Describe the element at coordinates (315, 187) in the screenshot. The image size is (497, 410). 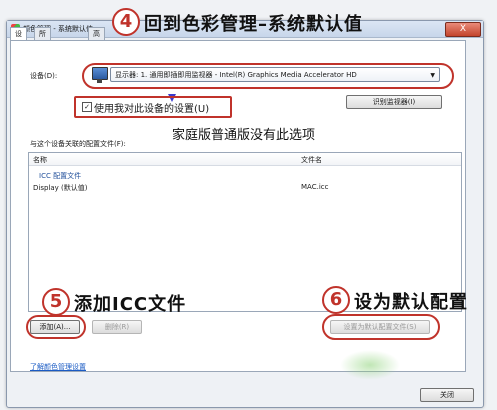
I see `profile-filename: MAC.icc` at that location.